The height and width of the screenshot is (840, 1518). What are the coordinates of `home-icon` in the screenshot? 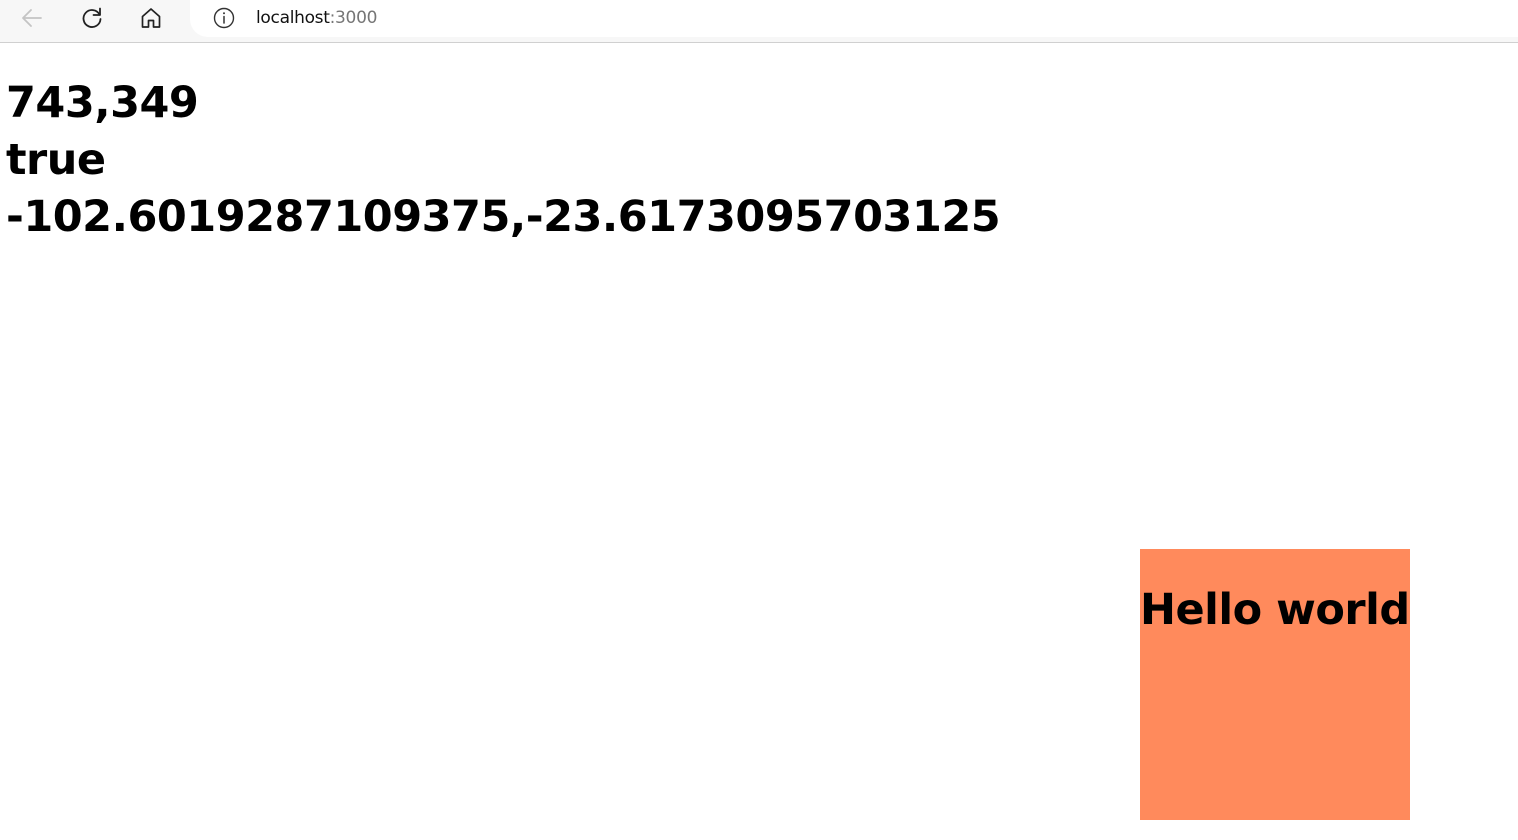 It's located at (151, 18).